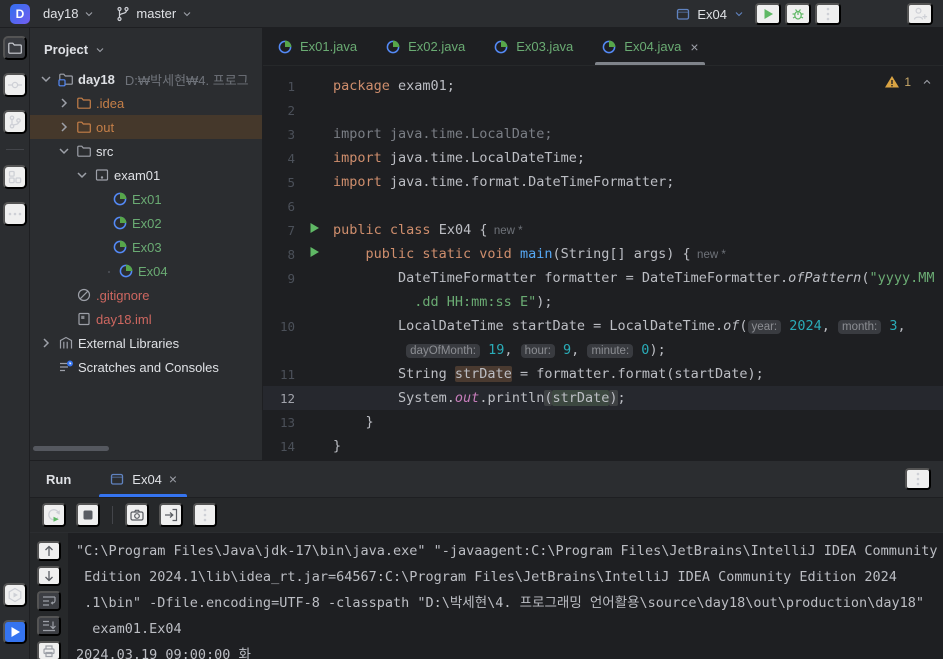 The height and width of the screenshot is (659, 943). Describe the element at coordinates (49, 551) in the screenshot. I see `prev-occurrence-button` at that location.